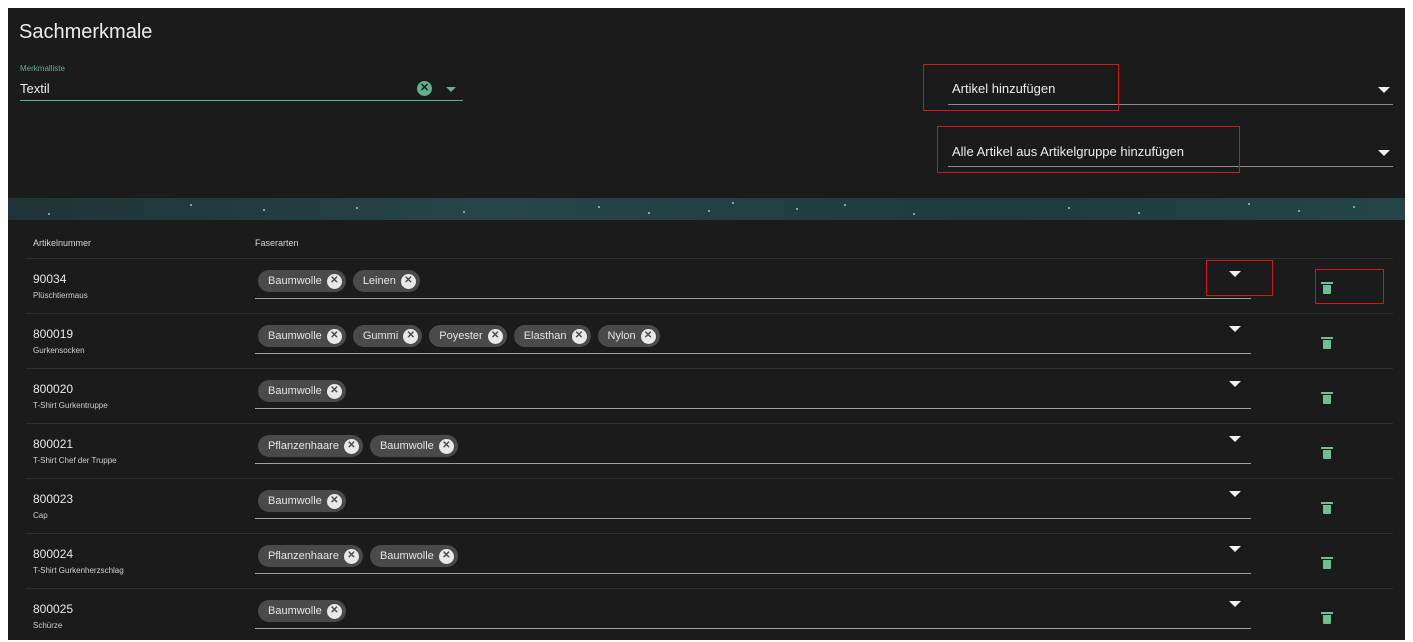 This screenshot has height=642, width=1413. I want to click on faser-chip: Elasthan ✕, so click(552, 336).